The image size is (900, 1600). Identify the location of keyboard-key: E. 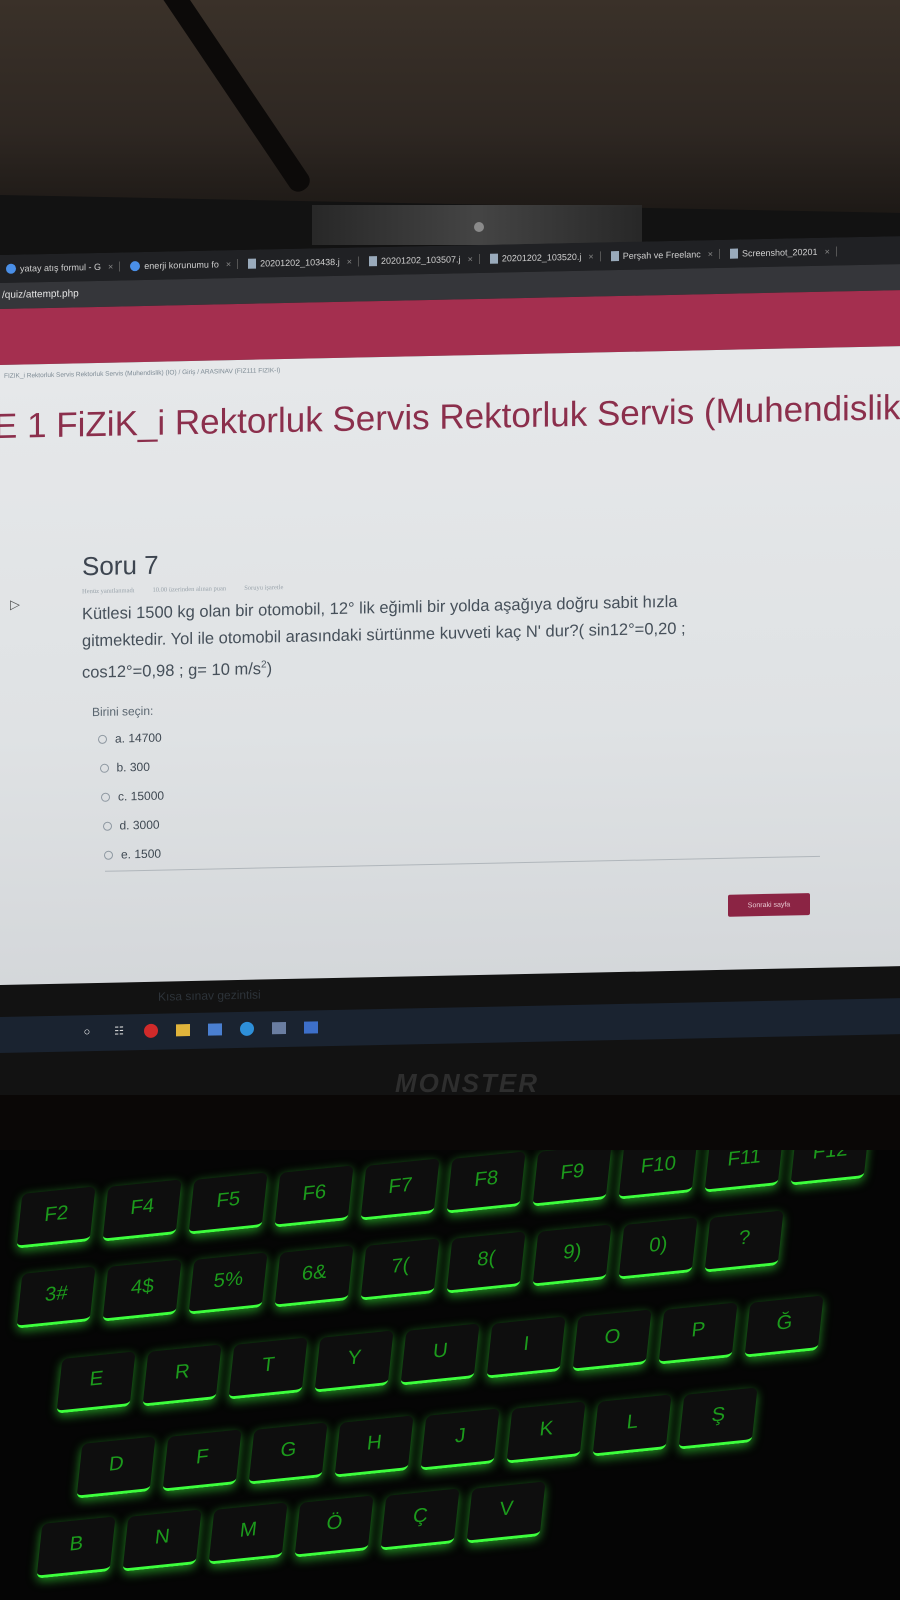
(96, 1382).